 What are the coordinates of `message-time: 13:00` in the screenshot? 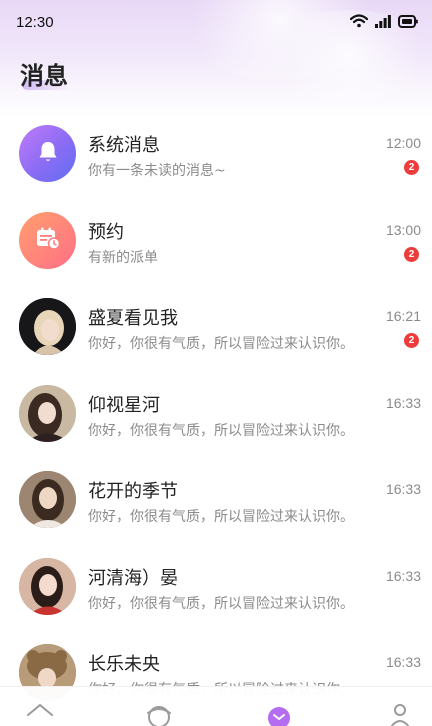 It's located at (403, 229).